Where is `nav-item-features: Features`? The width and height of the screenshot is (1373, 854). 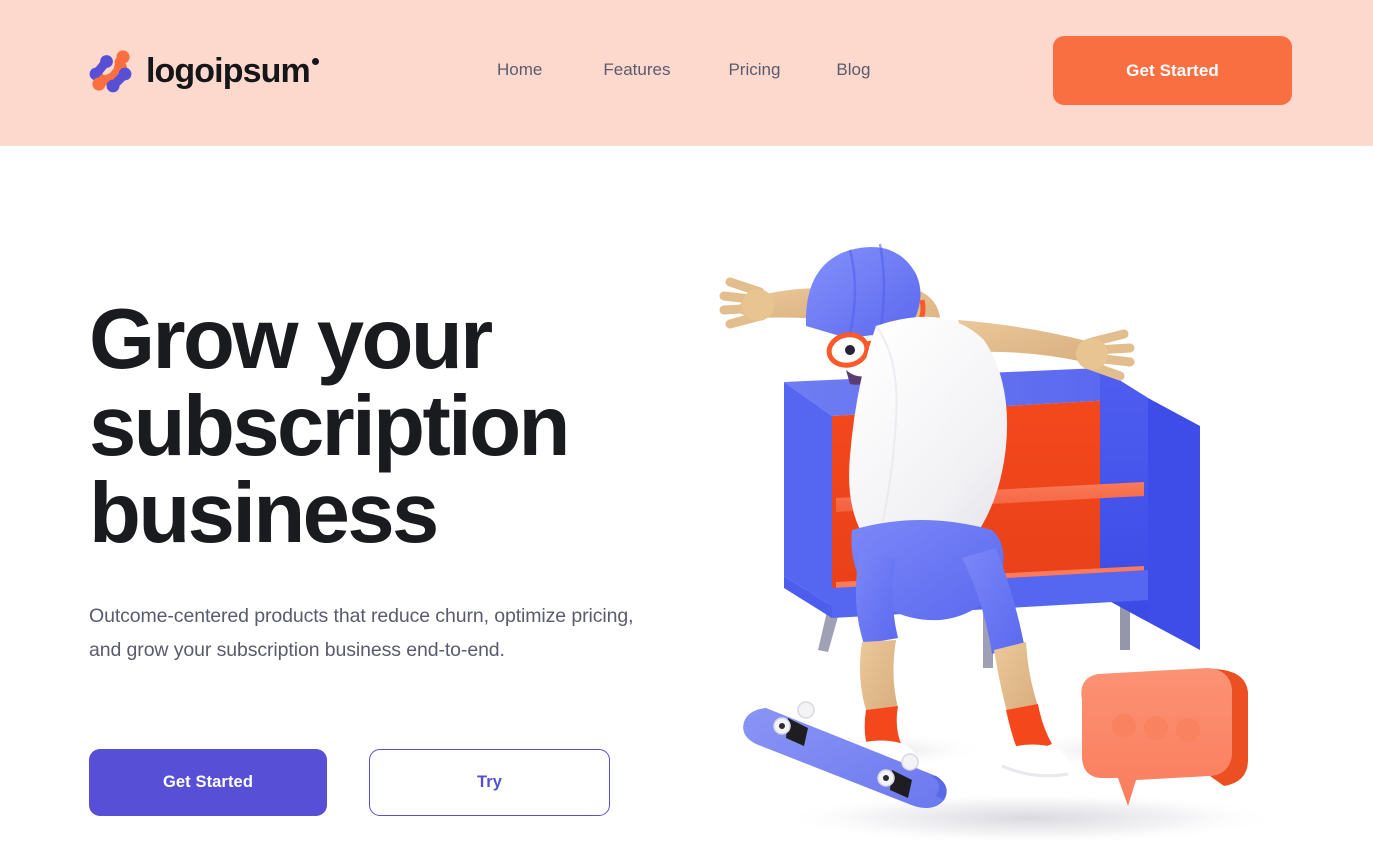
nav-item-features: Features is located at coordinates (636, 70).